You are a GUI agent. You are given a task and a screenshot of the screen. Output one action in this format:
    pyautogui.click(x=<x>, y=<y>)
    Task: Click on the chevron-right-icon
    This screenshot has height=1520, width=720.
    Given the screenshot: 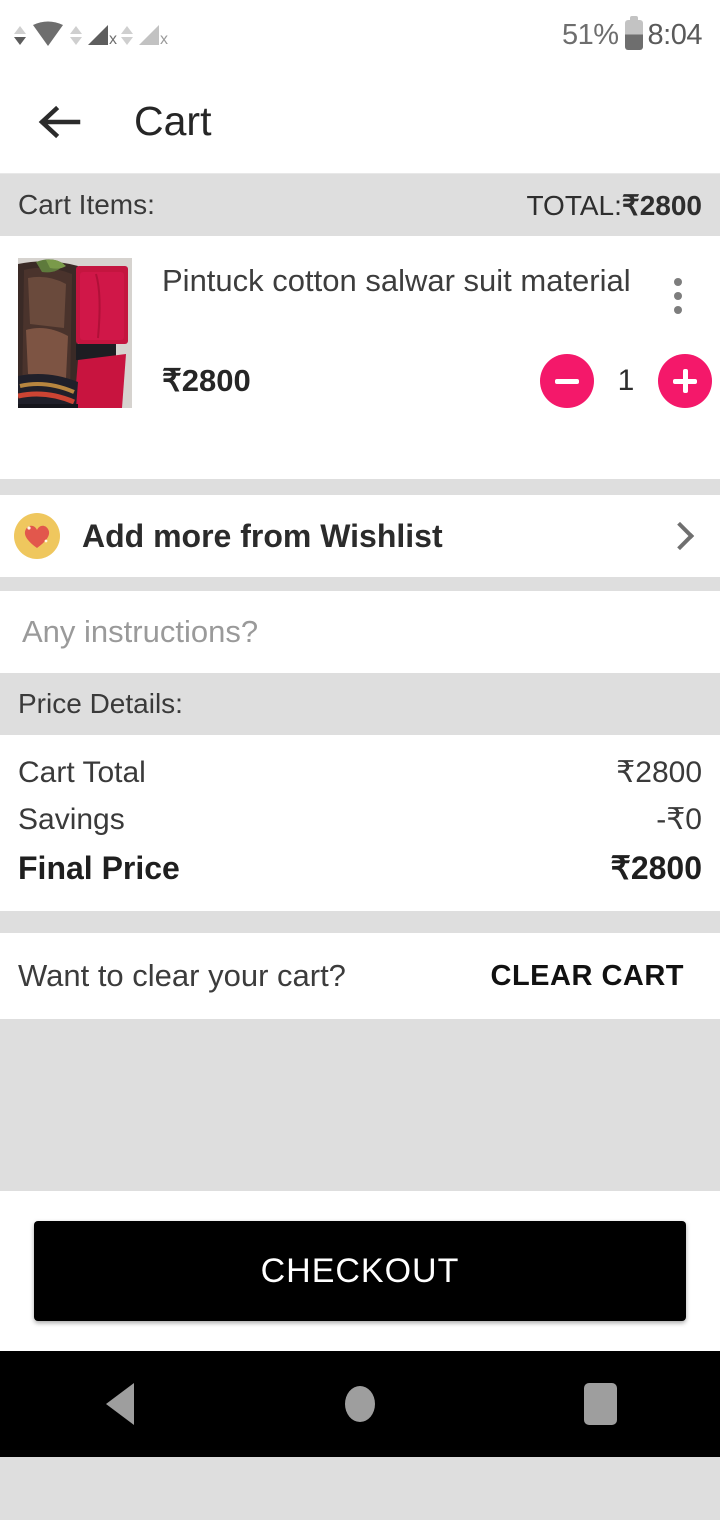 What is the action you would take?
    pyautogui.click(x=680, y=536)
    